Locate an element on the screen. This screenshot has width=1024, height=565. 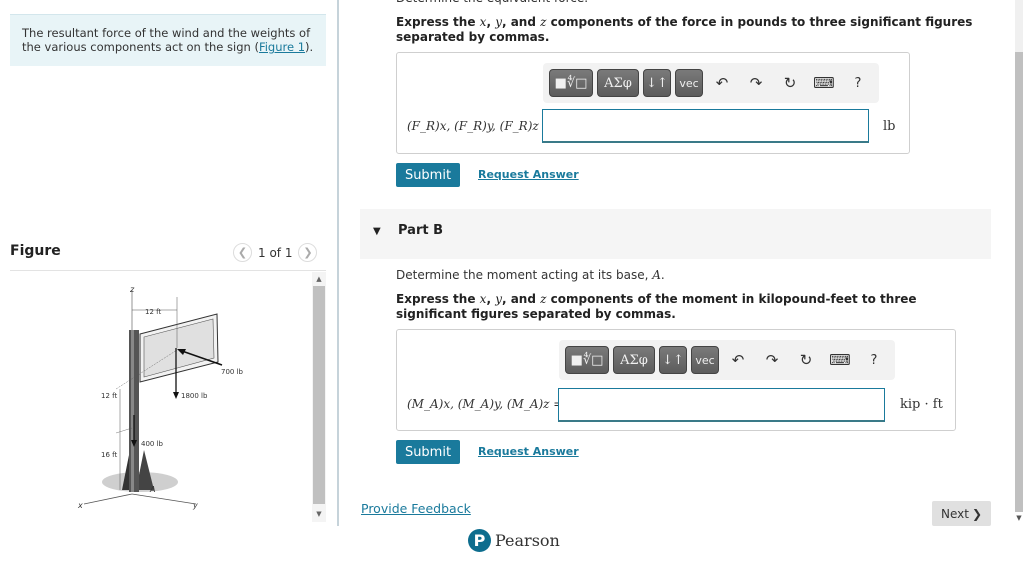
figure-page-count: 1 of 1 is located at coordinates (275, 252).